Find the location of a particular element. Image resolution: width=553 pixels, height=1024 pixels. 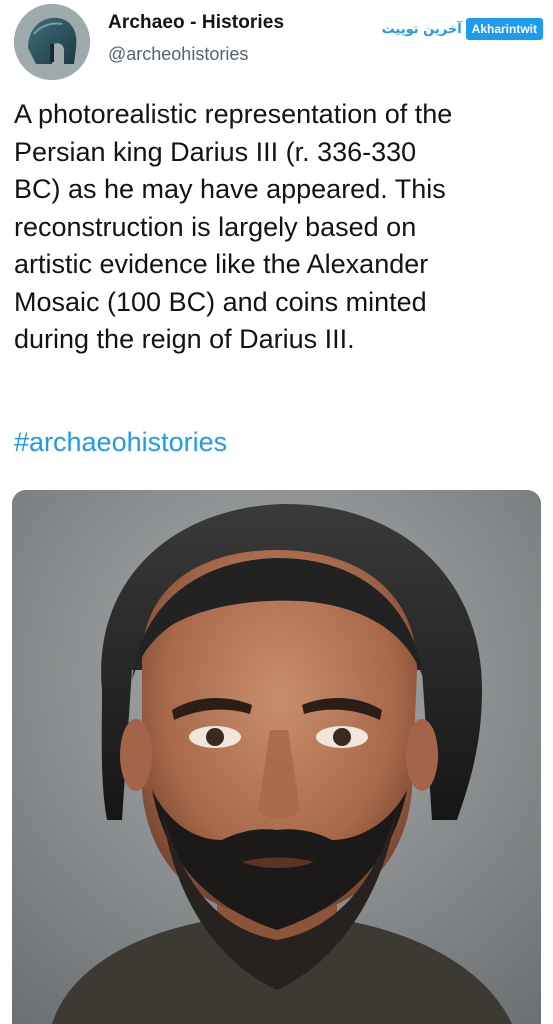

avatar is located at coordinates (52, 42).